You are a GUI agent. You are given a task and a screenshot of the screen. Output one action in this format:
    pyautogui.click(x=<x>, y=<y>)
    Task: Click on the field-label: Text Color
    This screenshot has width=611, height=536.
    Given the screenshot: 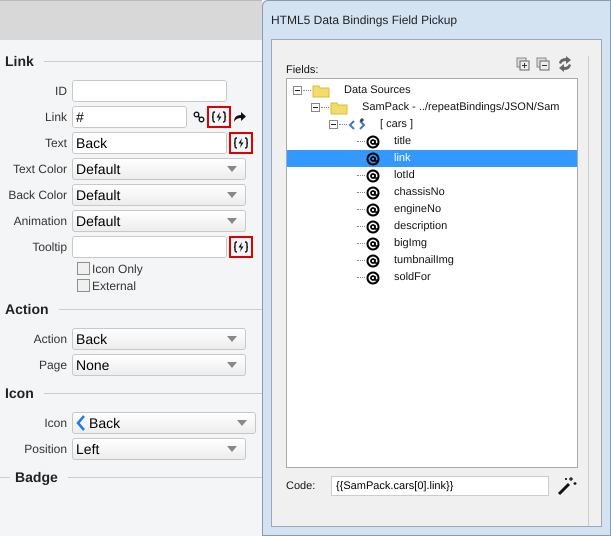 What is the action you would take?
    pyautogui.click(x=40, y=169)
    